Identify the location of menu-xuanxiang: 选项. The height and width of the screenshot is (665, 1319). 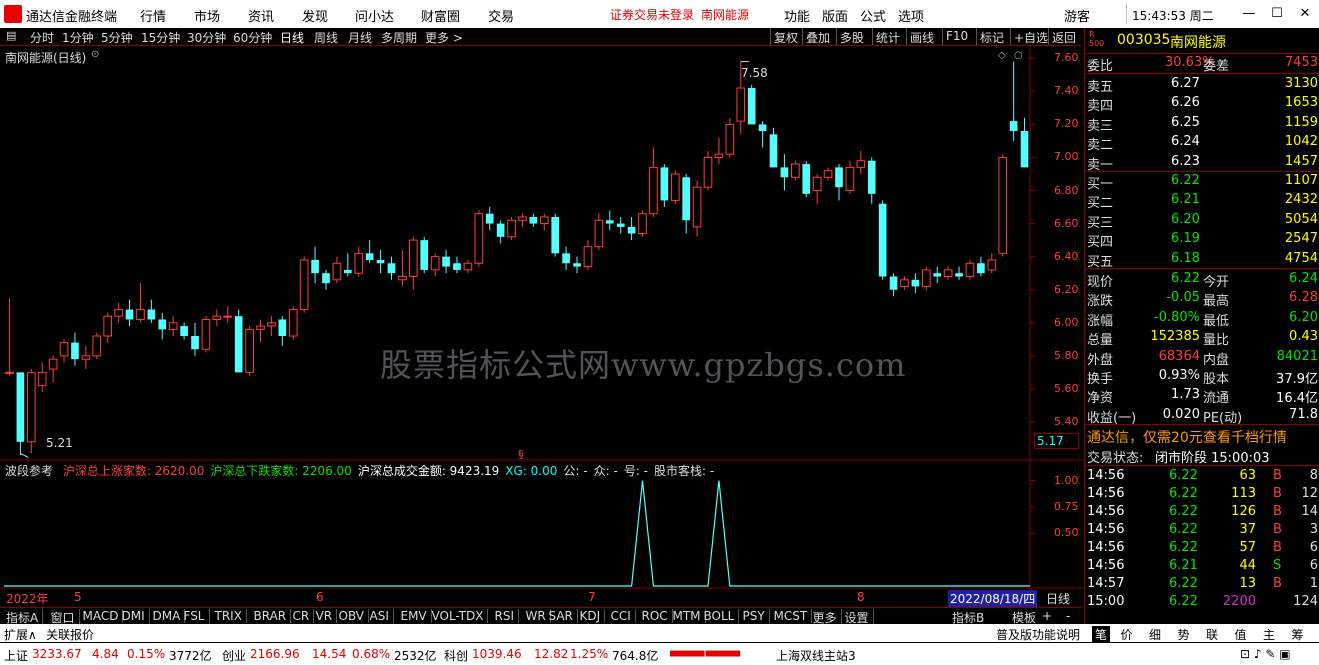
(911, 15).